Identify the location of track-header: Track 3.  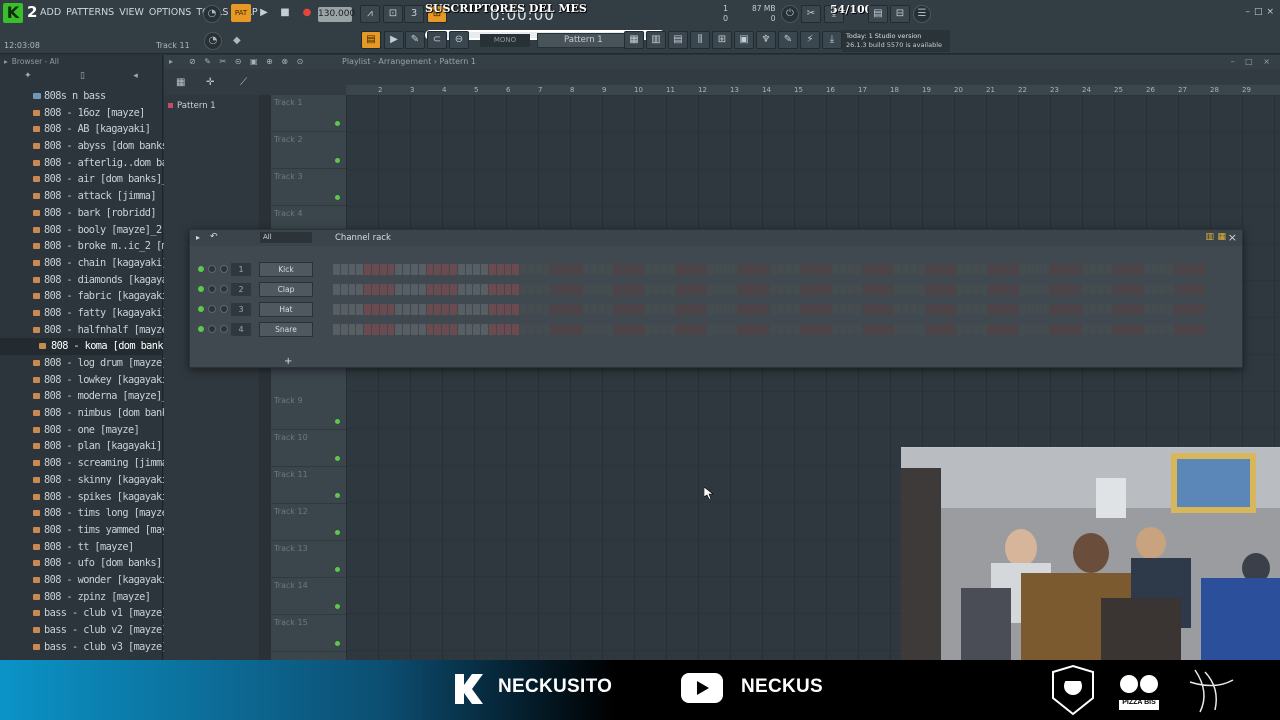
(308, 187).